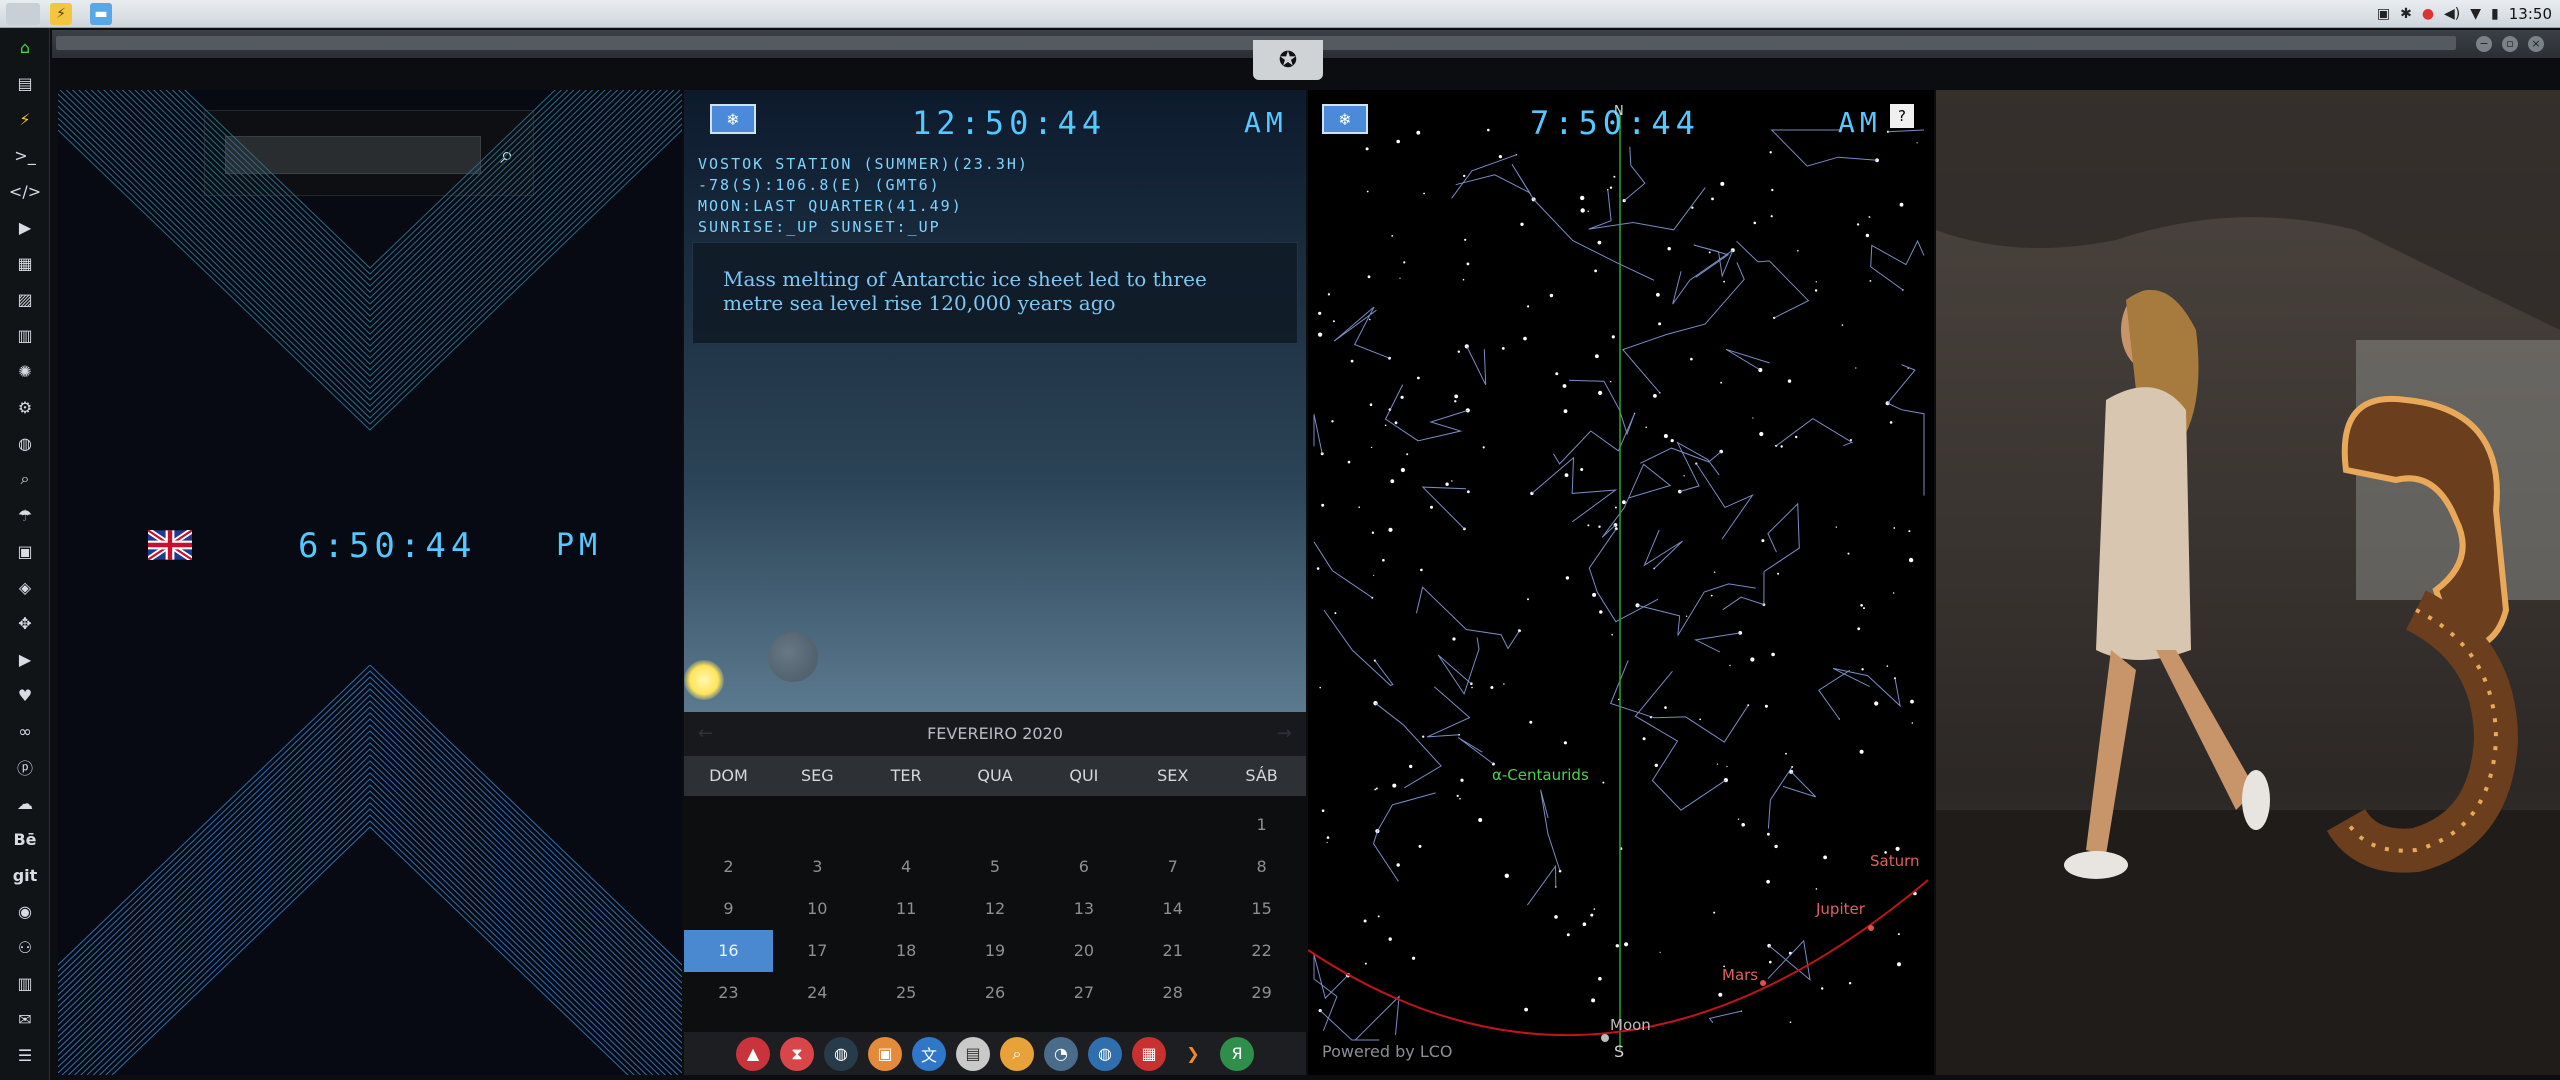 The width and height of the screenshot is (2560, 1080). Describe the element at coordinates (1172, 909) in the screenshot. I see `calendar-day: 14` at that location.